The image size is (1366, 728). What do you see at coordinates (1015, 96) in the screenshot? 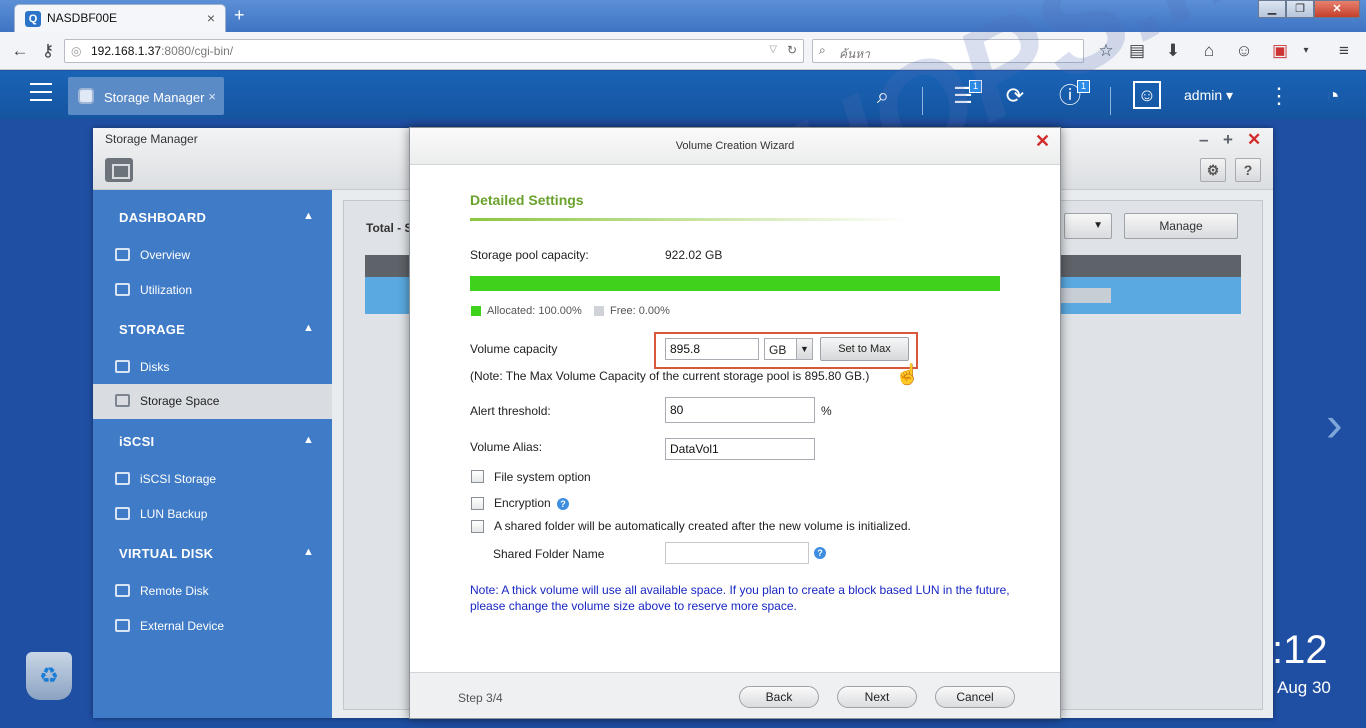
I see `external-device-icon: ⟳` at bounding box center [1015, 96].